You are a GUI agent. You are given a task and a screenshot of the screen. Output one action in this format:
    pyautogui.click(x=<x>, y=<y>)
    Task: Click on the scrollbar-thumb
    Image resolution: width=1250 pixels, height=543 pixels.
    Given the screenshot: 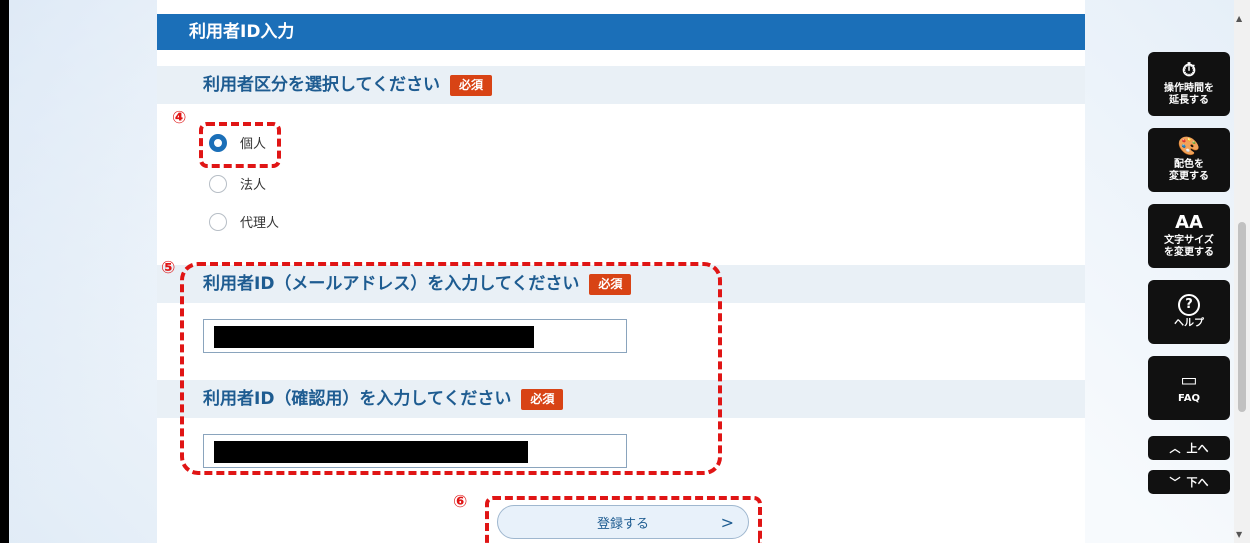 What is the action you would take?
    pyautogui.click(x=1242, y=317)
    